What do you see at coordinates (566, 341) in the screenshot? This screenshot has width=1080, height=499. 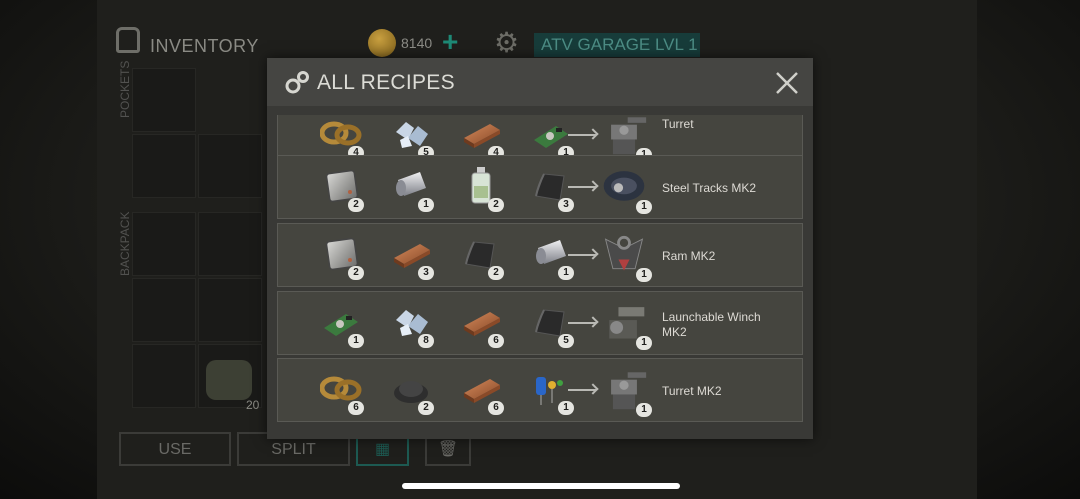 I see `ingredient-qty: 5` at bounding box center [566, 341].